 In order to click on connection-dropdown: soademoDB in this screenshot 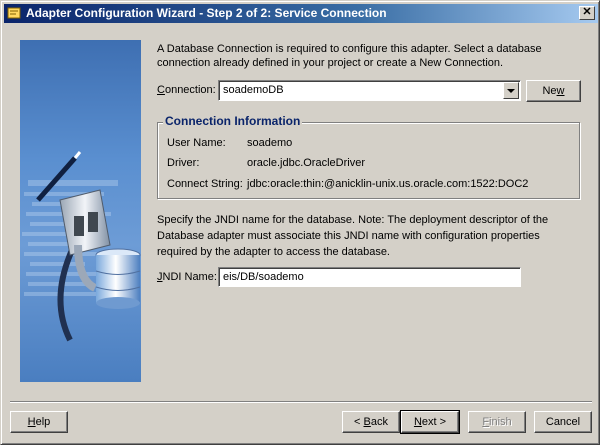, I will do `click(369, 90)`.